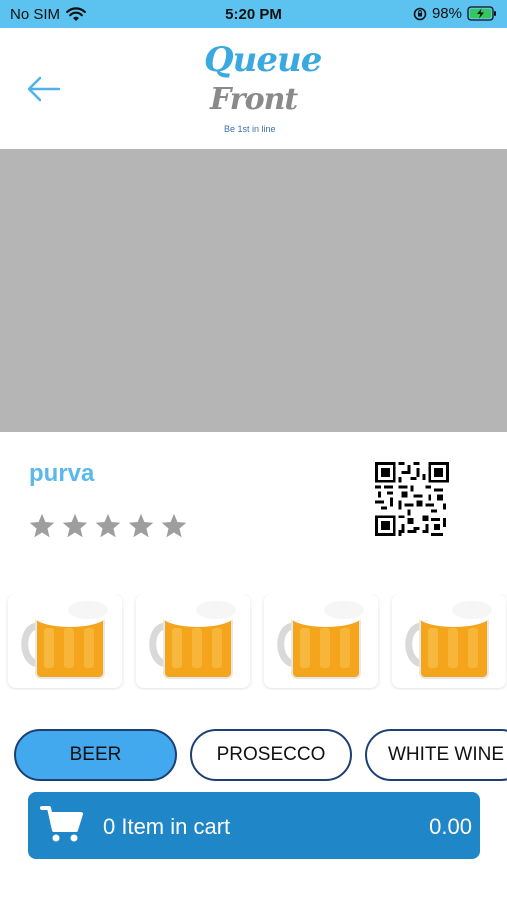 Image resolution: width=507 pixels, height=900 pixels. I want to click on back-button, so click(44, 89).